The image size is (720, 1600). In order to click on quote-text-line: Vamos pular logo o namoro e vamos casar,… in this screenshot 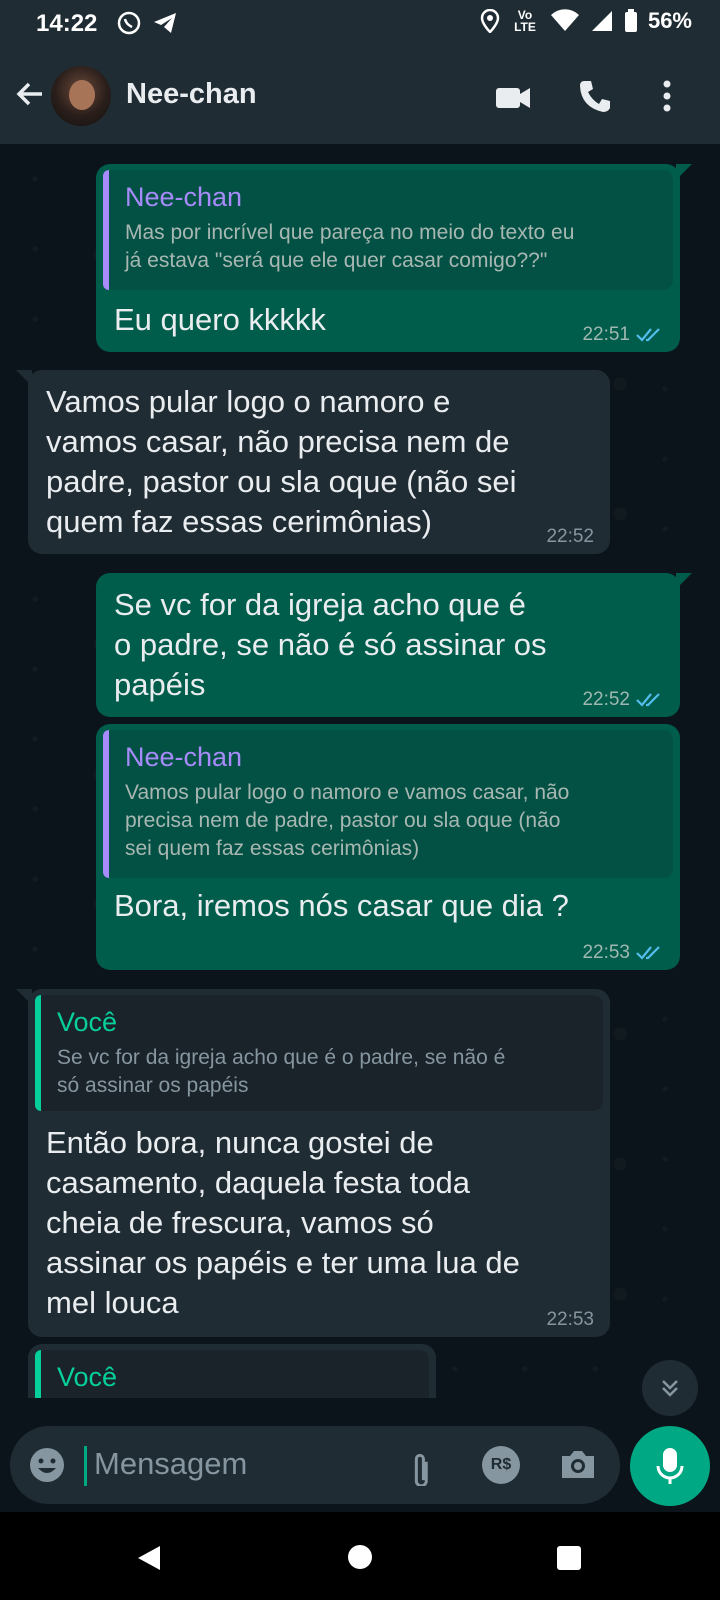, I will do `click(347, 792)`.